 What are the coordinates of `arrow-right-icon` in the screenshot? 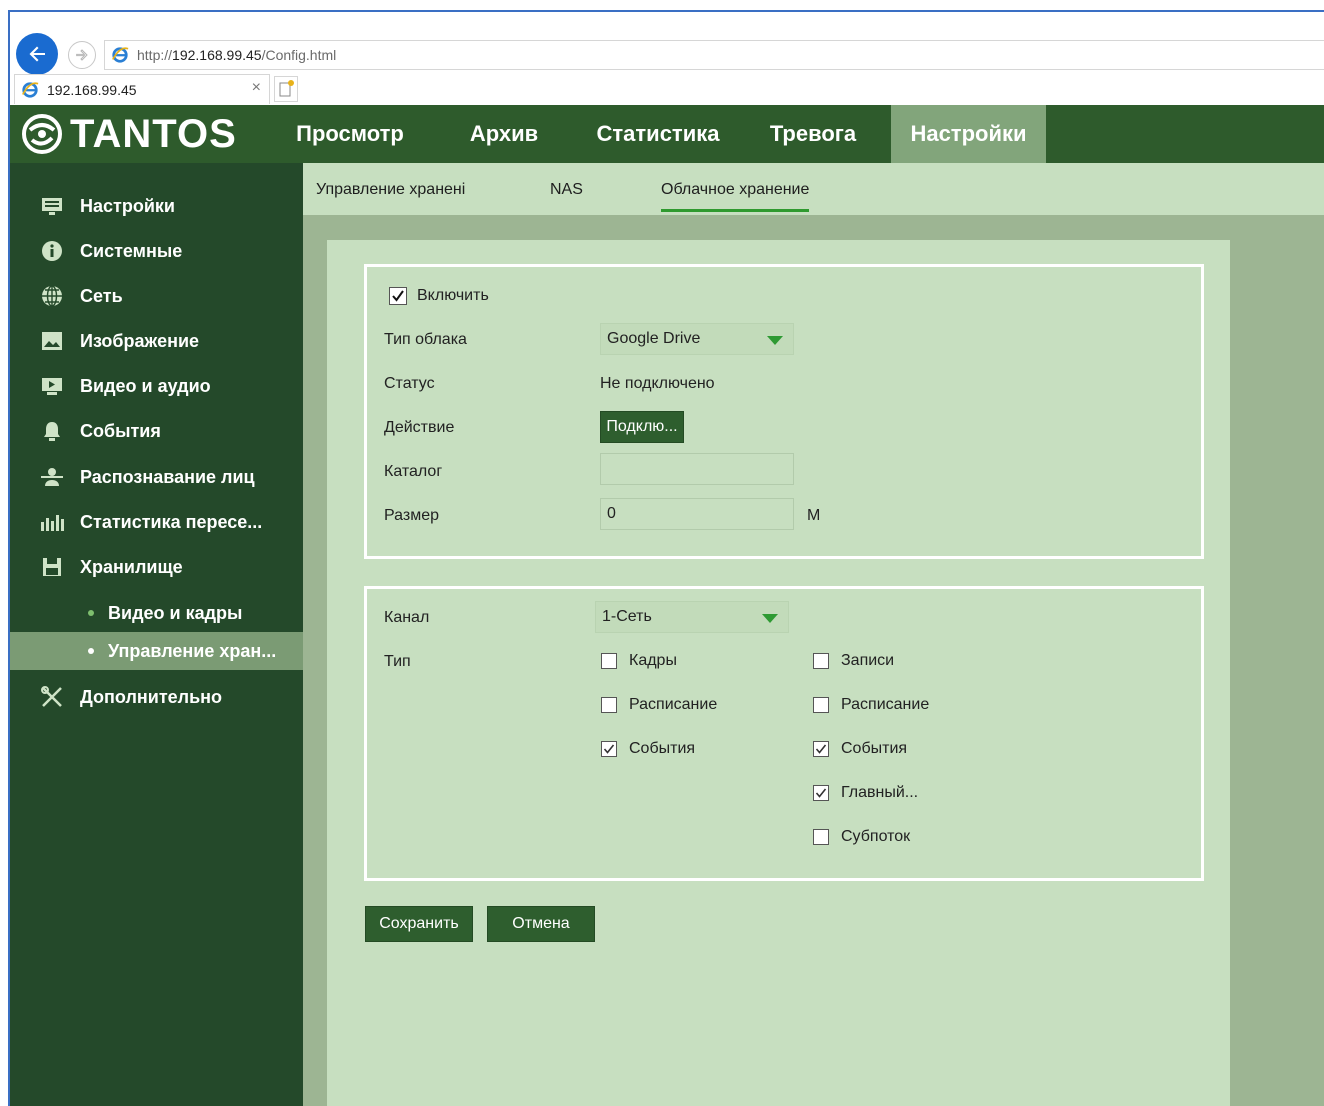 It's located at (82, 55).